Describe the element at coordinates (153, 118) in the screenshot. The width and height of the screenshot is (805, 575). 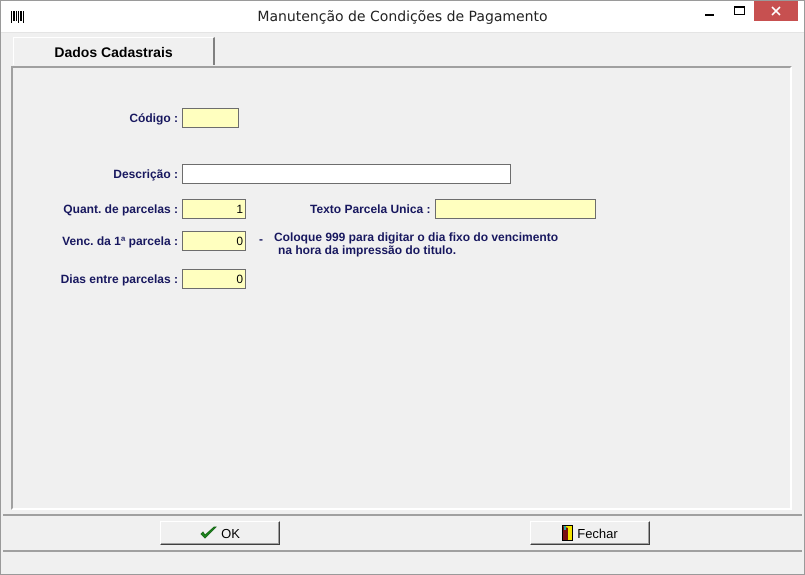
I see `field-label: Código :` at that location.